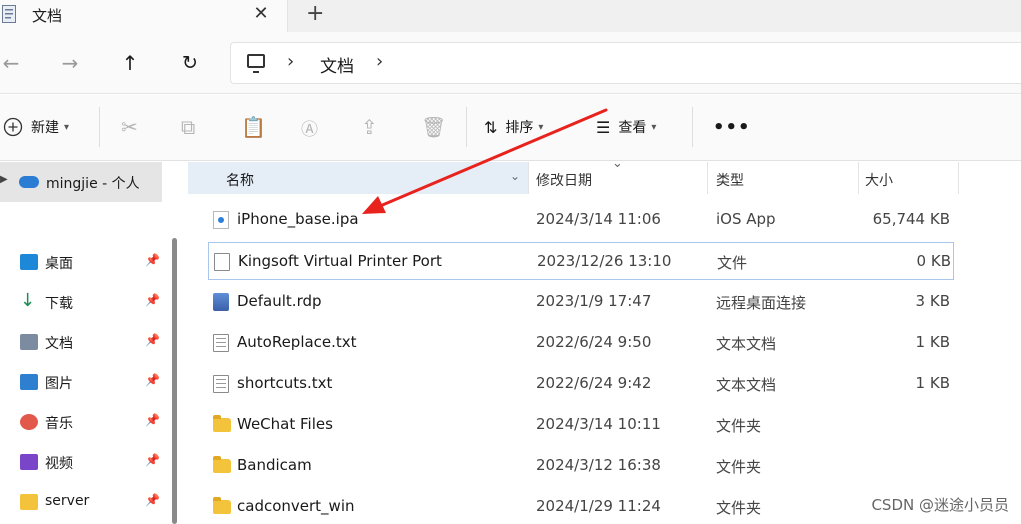  I want to click on new-button: 新建 ▾, so click(36, 127).